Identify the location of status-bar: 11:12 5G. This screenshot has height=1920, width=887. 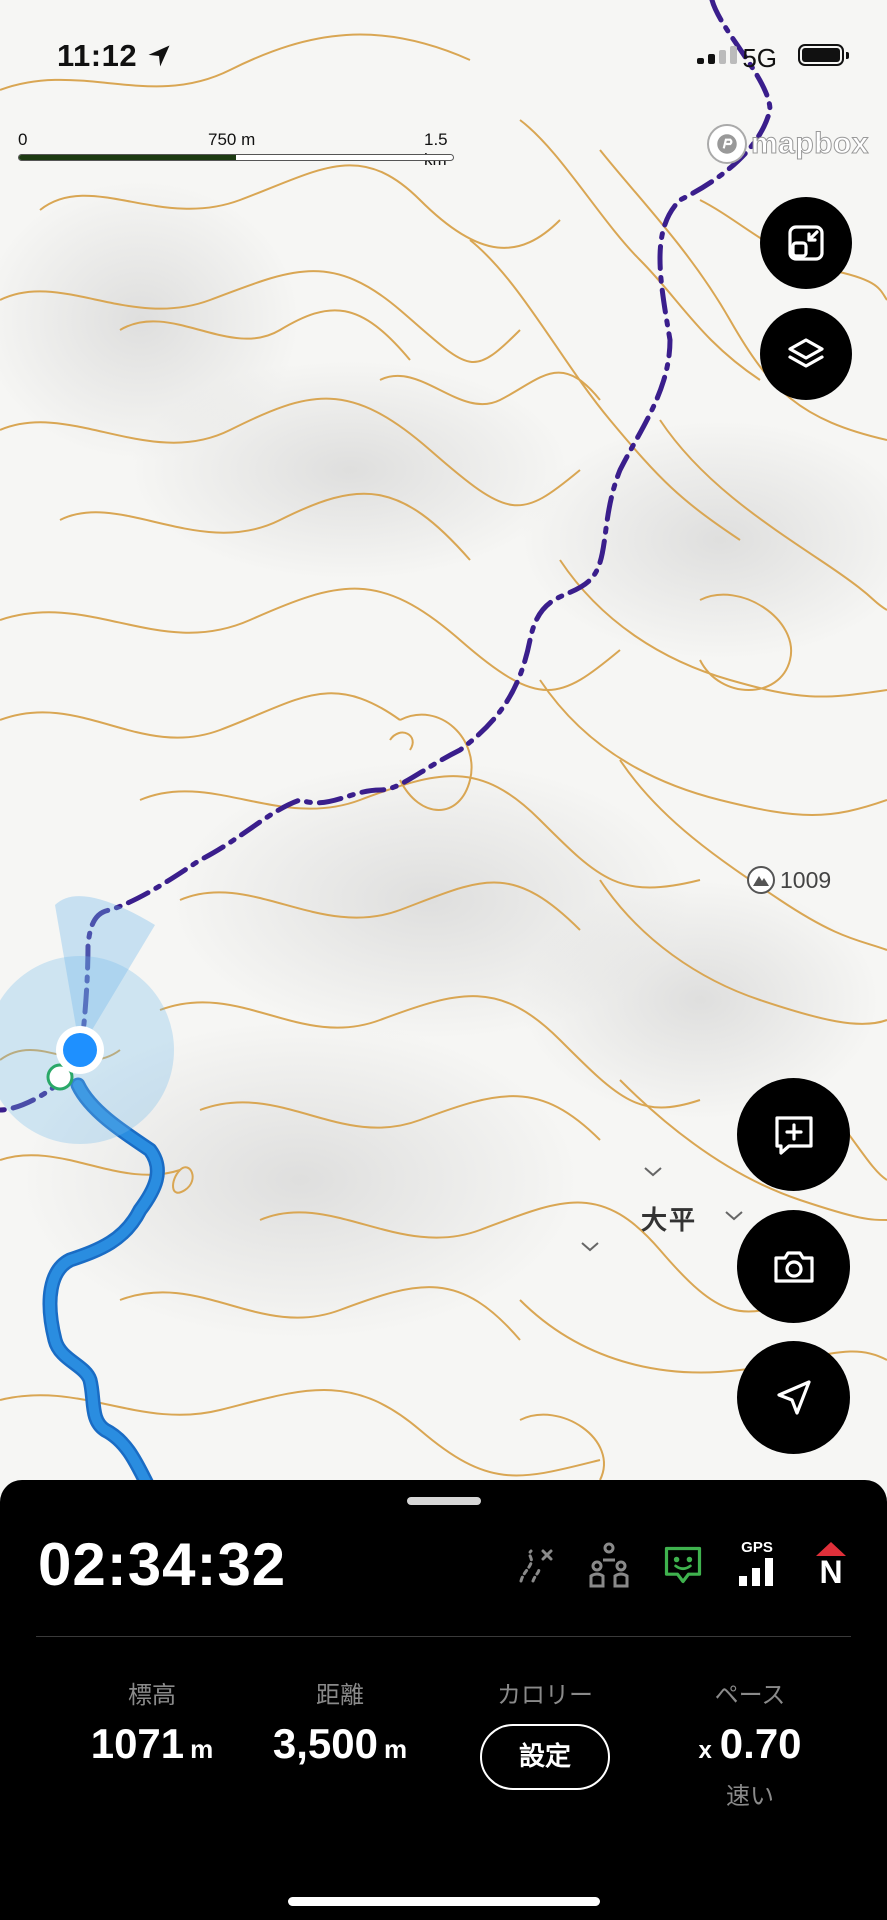
(443, 55).